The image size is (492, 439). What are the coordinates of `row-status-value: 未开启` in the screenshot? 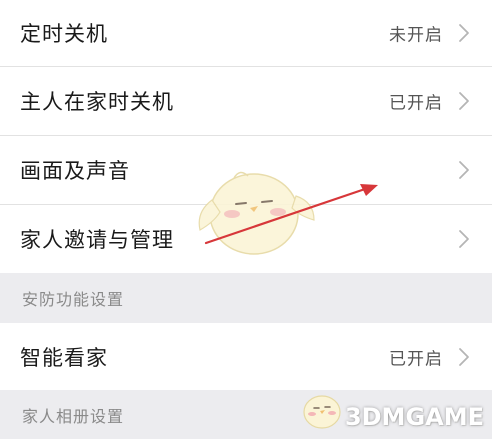 It's located at (416, 35).